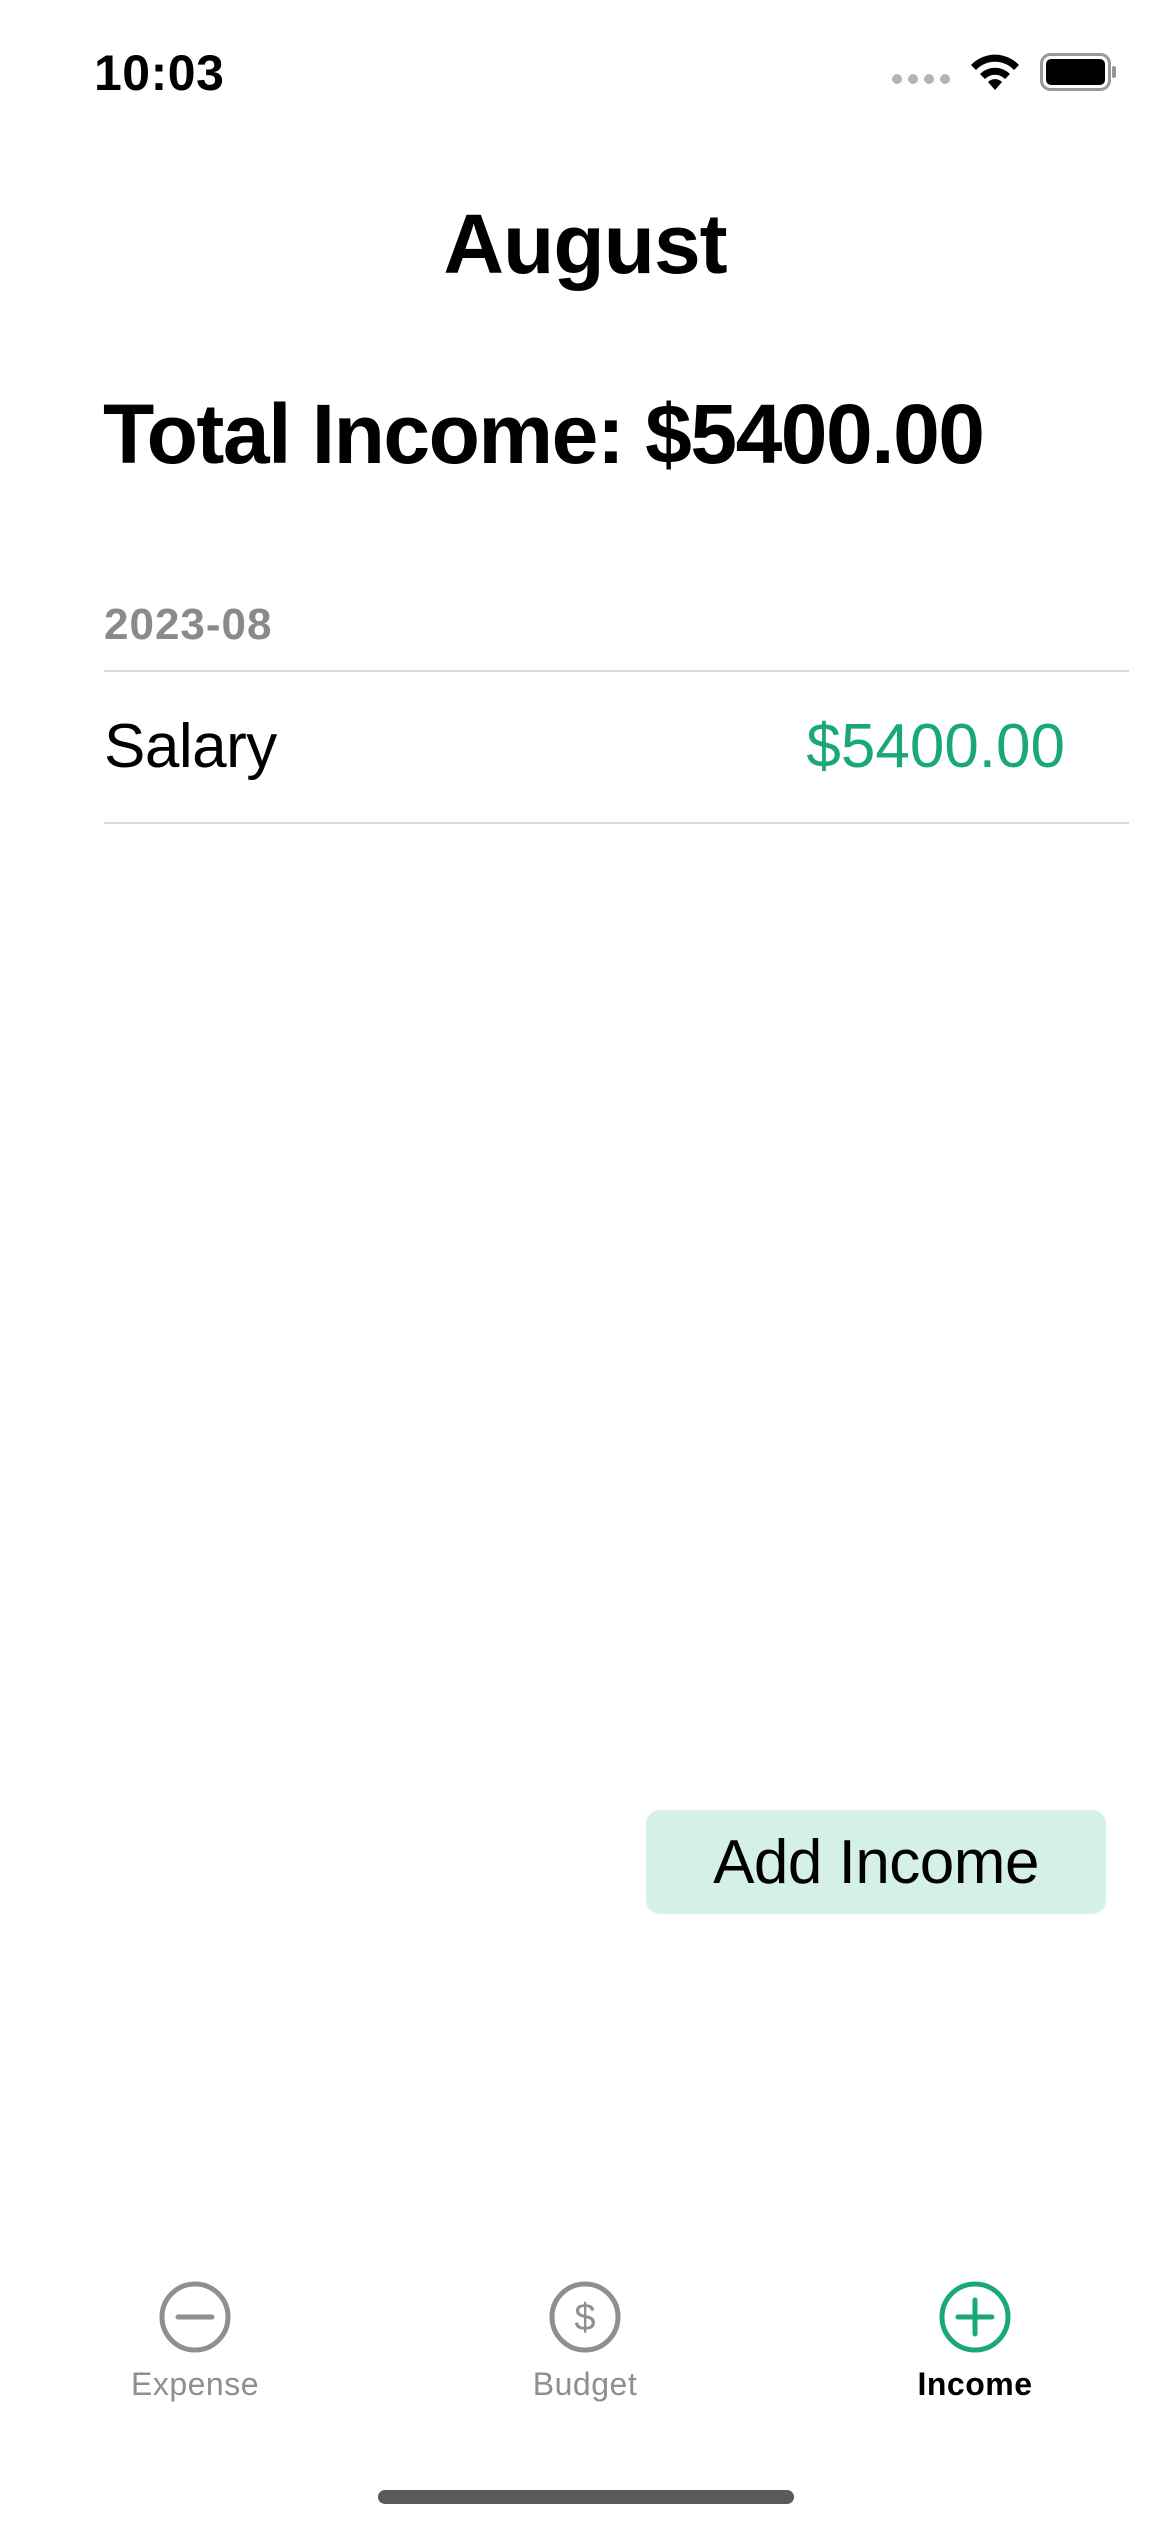 The height and width of the screenshot is (2532, 1170). What do you see at coordinates (876, 1862) in the screenshot?
I see `add-income-button: Add Income` at bounding box center [876, 1862].